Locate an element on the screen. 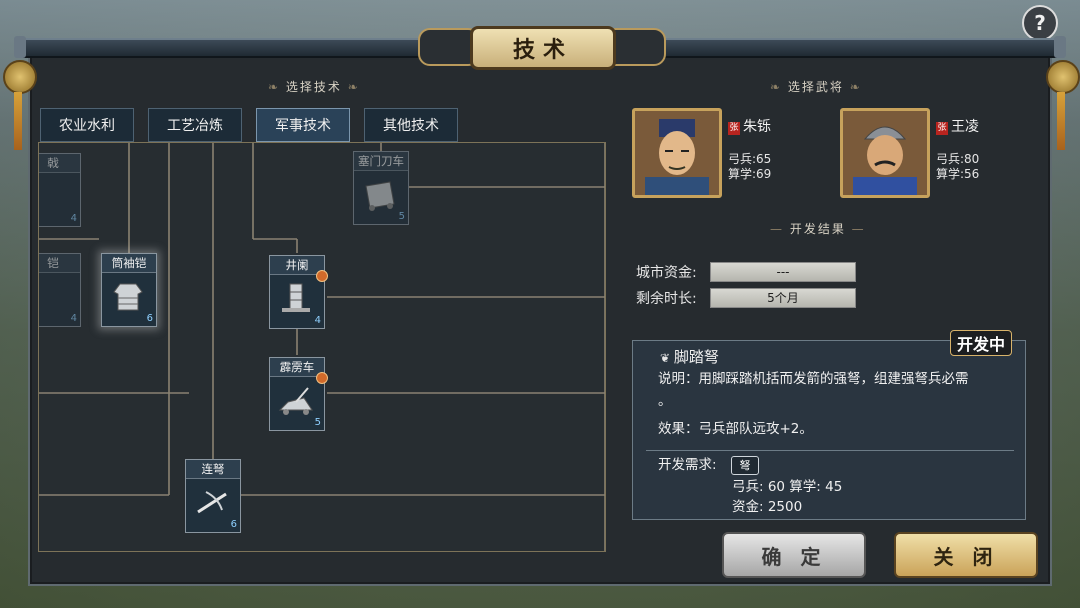 This screenshot has height=608, width=1080. tech-node-blade-cart: 塞门刀车 5 is located at coordinates (381, 188).